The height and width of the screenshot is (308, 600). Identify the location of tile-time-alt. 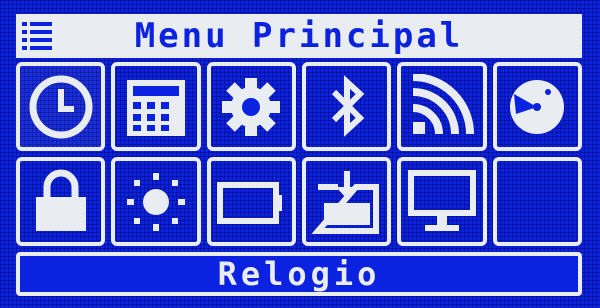
(537, 106).